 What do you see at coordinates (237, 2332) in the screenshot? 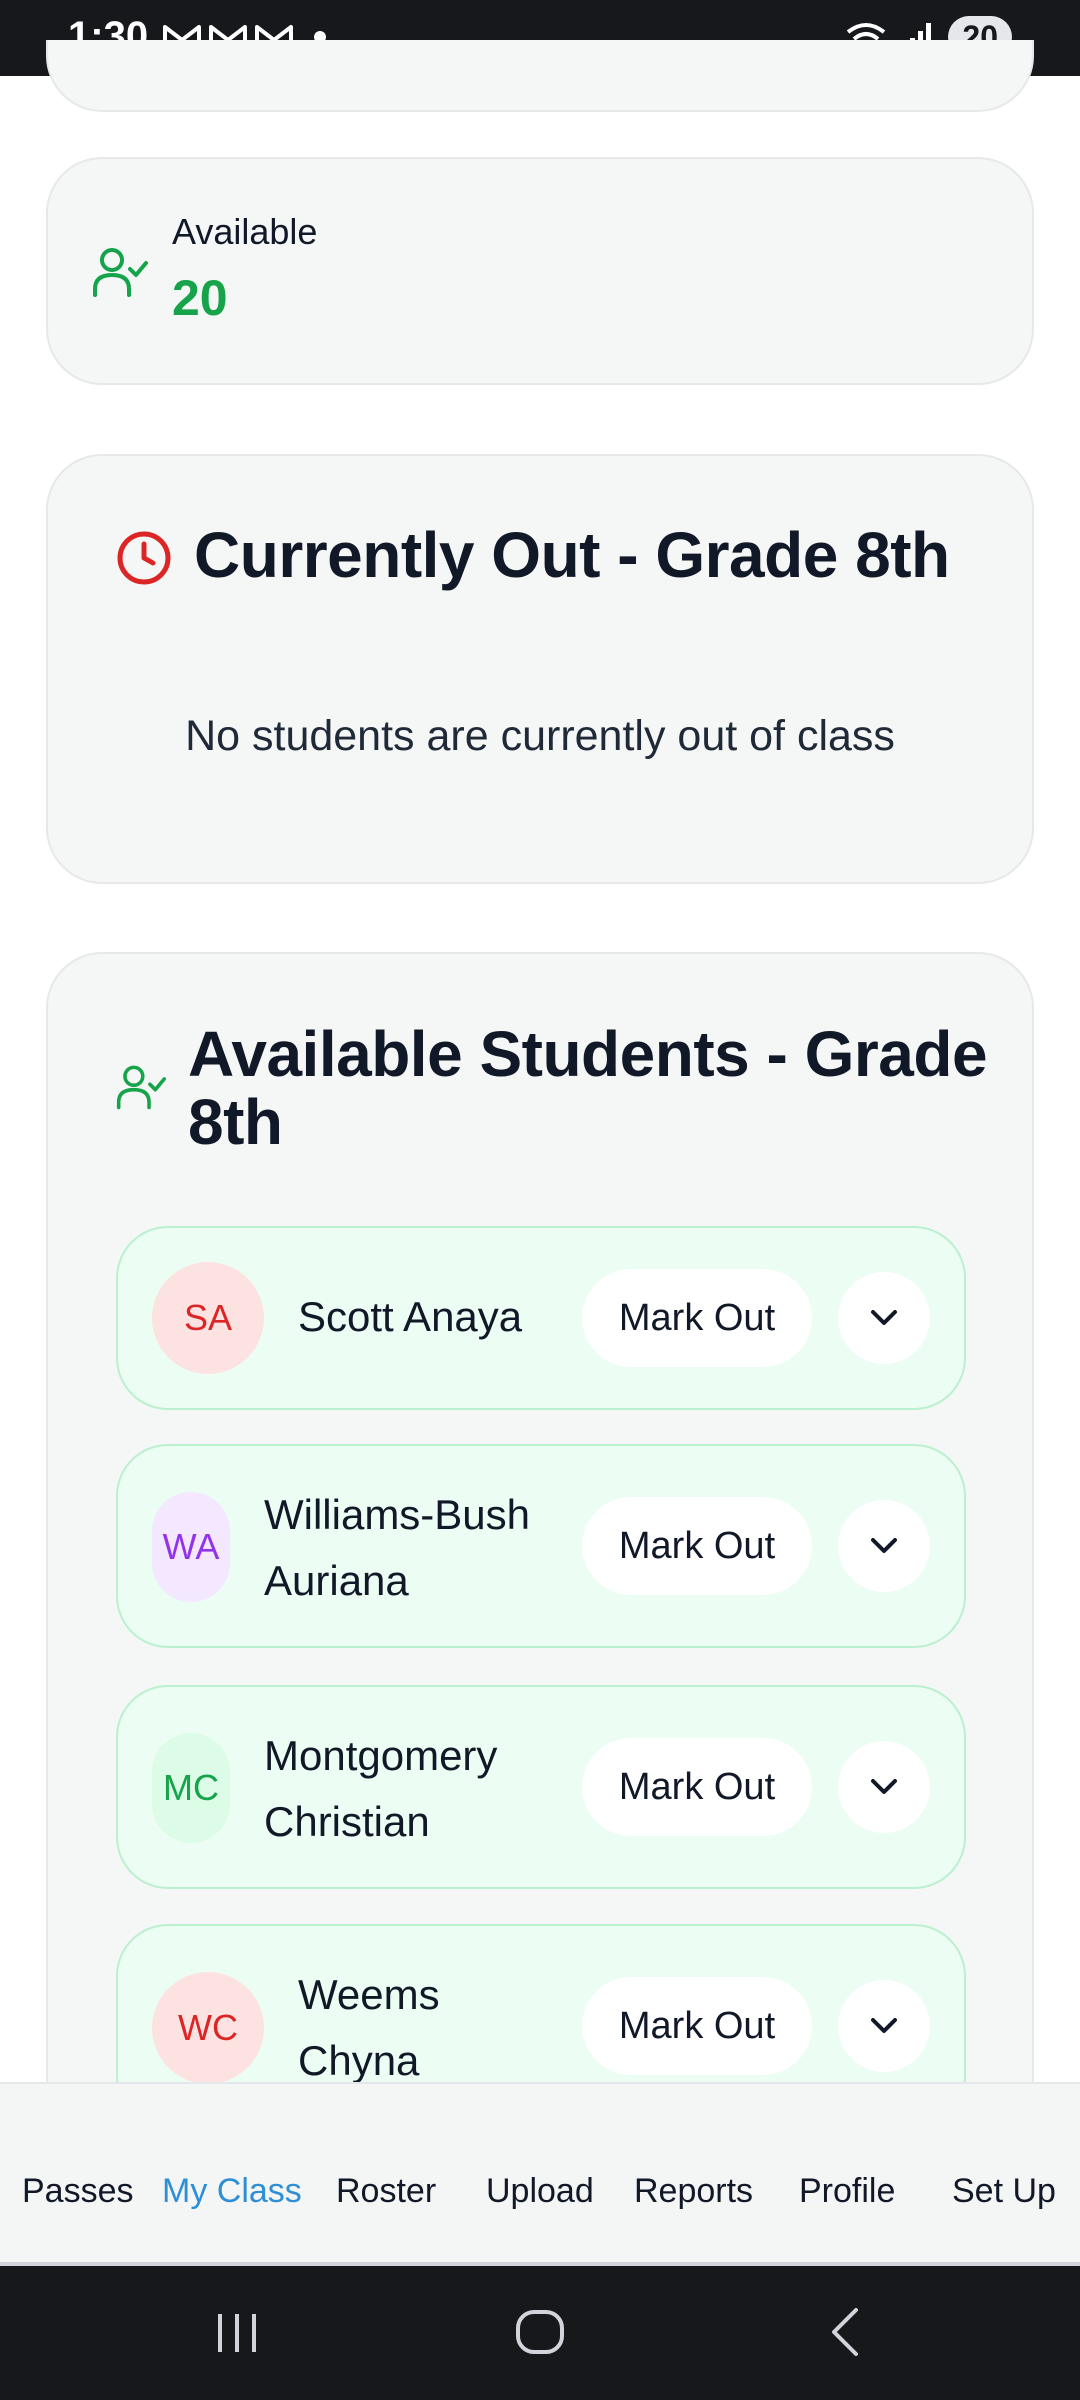
I see `recent-apps-icon` at bounding box center [237, 2332].